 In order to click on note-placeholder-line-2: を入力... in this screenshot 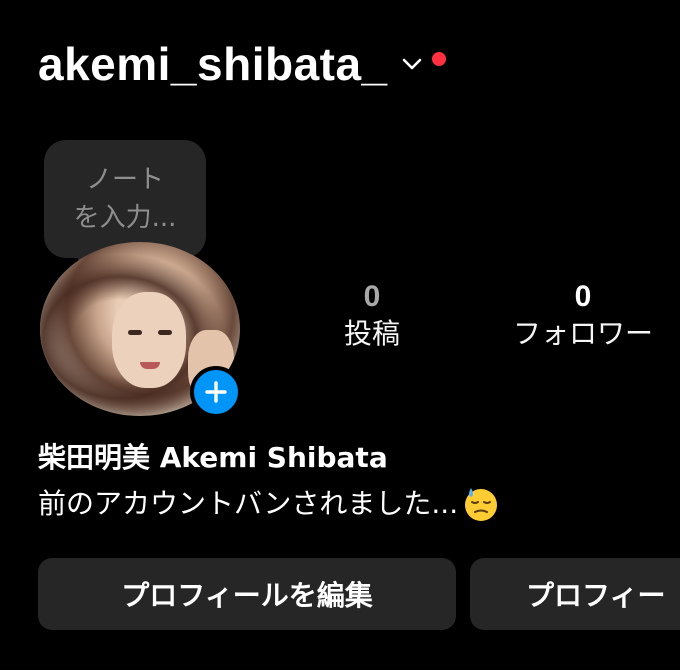, I will do `click(125, 218)`.